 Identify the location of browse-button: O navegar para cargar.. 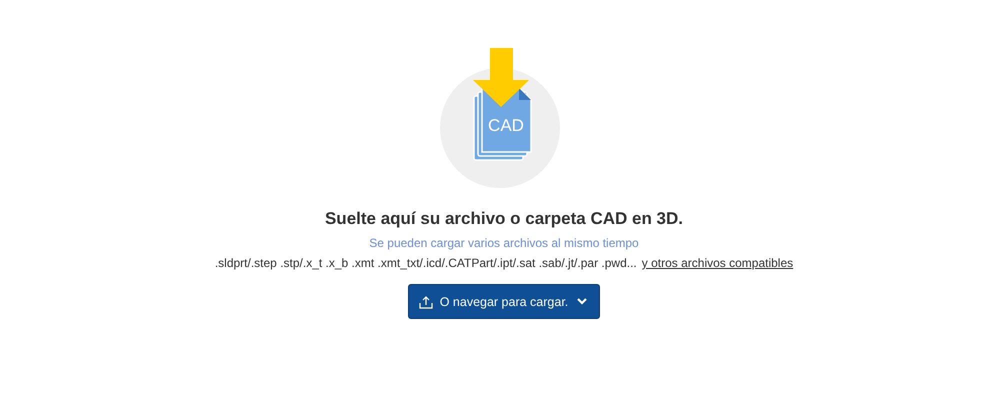
(504, 301).